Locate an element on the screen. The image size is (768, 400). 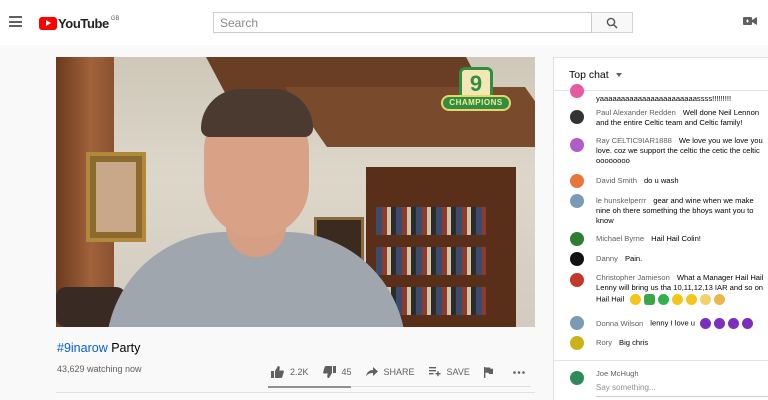
masthead: YouTube GB Search is located at coordinates (384, 22).